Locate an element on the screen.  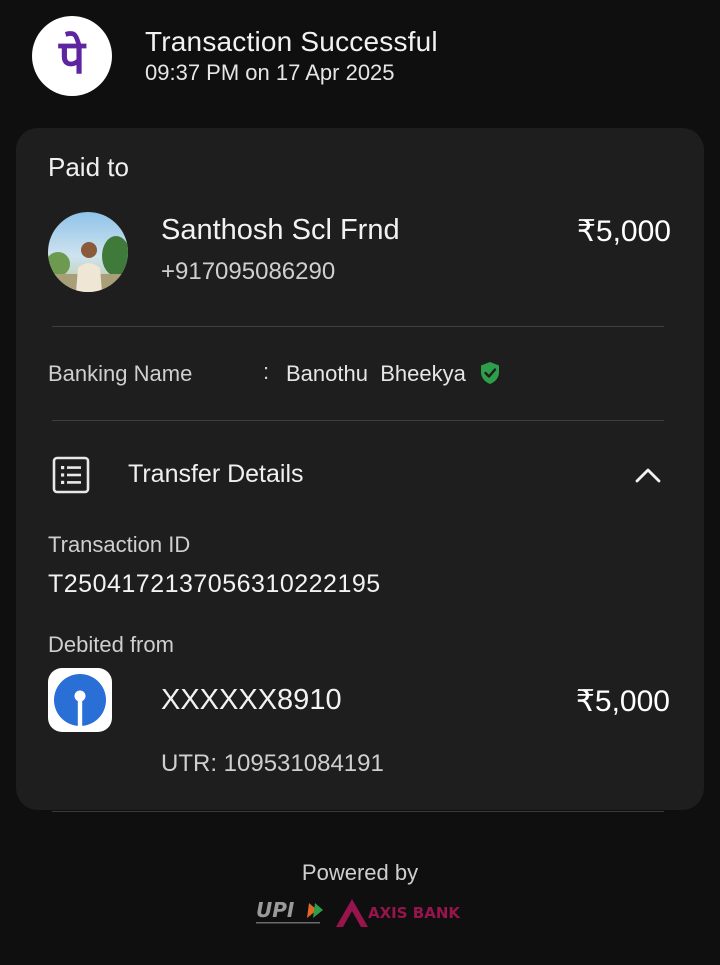
debited-account-number: XXXXXX8910 is located at coordinates (251, 700).